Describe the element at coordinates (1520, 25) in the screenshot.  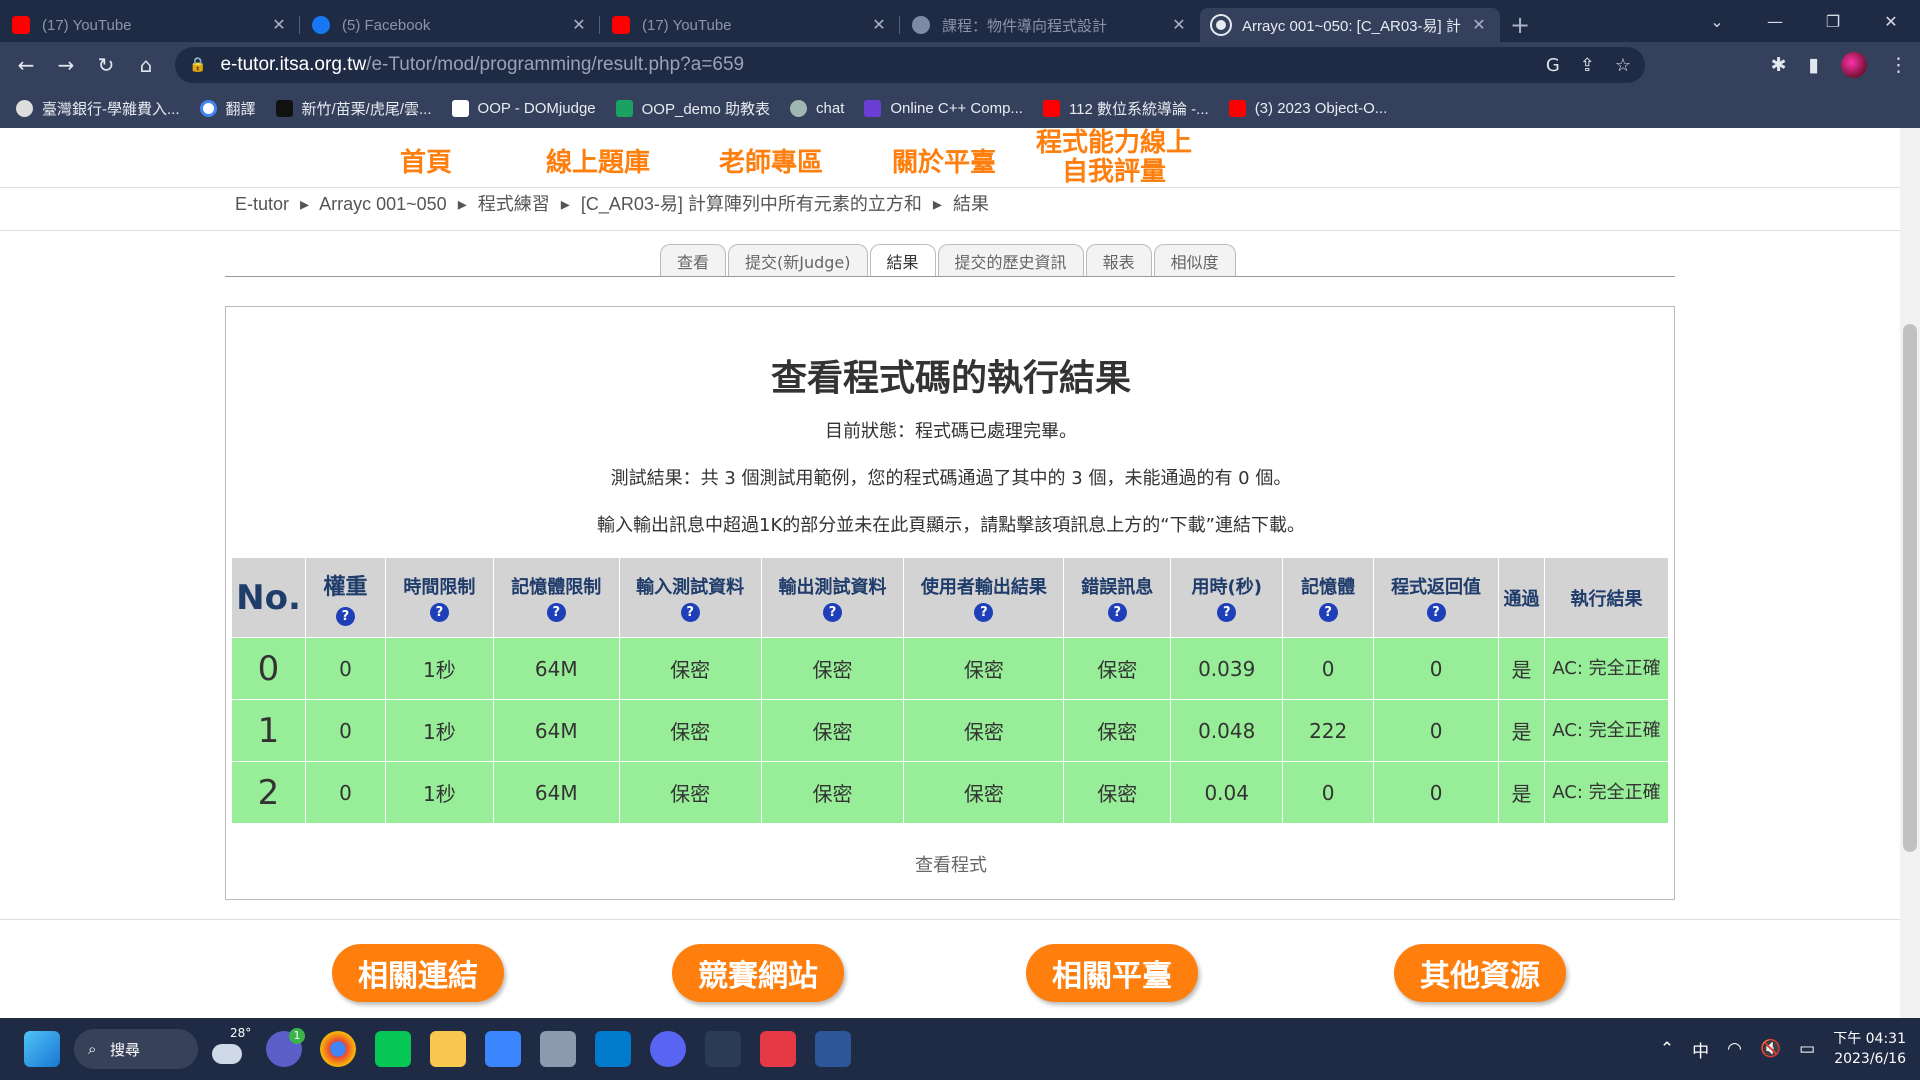
I see `new-tab-button: +` at that location.